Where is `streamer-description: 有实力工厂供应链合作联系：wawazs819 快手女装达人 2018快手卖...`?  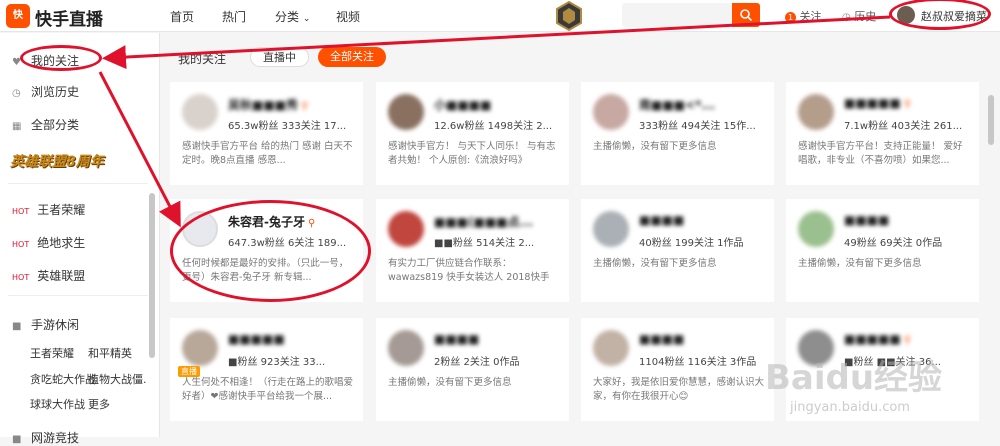 streamer-description: 有实力工厂供应链合作联系：wawazs819 快手女装达人 2018快手卖... is located at coordinates (469, 270).